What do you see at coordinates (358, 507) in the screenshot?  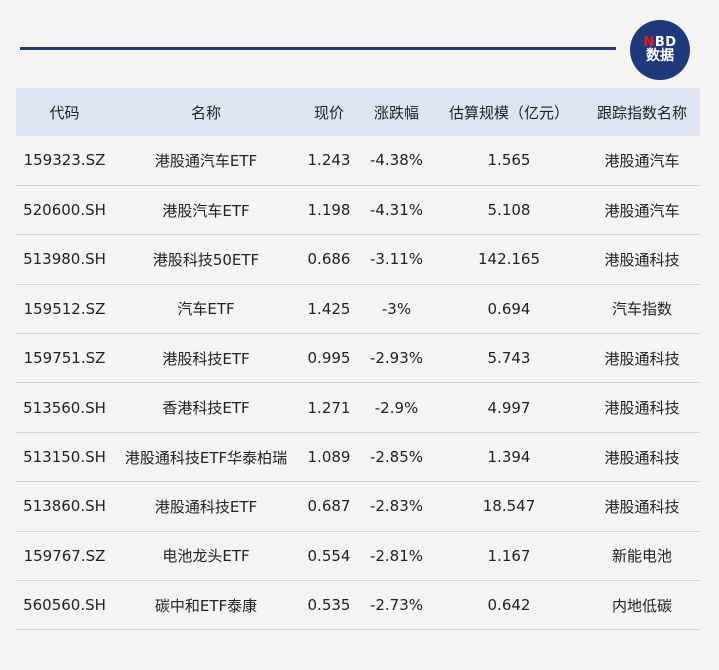 I see `table-row: 513860.SH 港股通科技ETF 0.687 -2.83% 18.547 港股通科技` at bounding box center [358, 507].